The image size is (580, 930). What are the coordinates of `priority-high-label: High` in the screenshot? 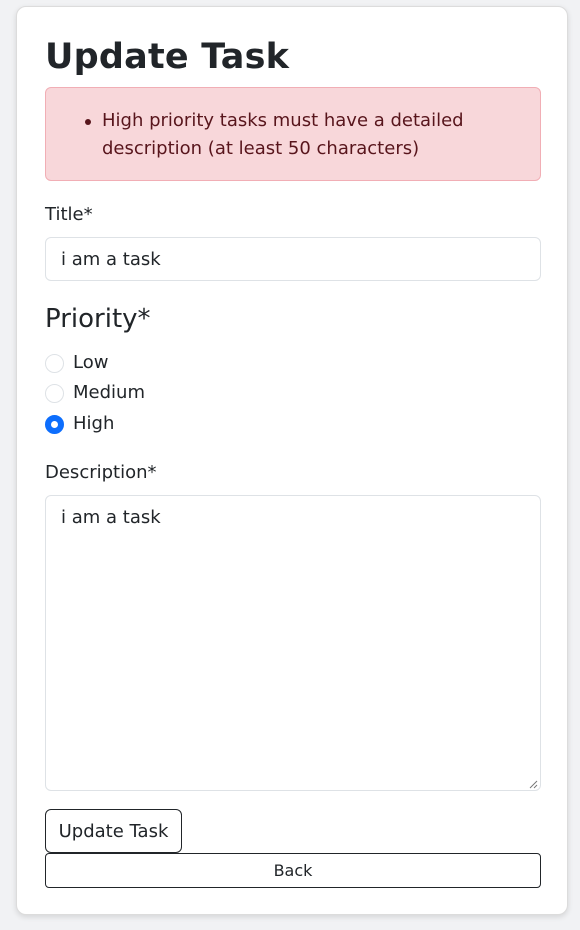 It's located at (94, 423).